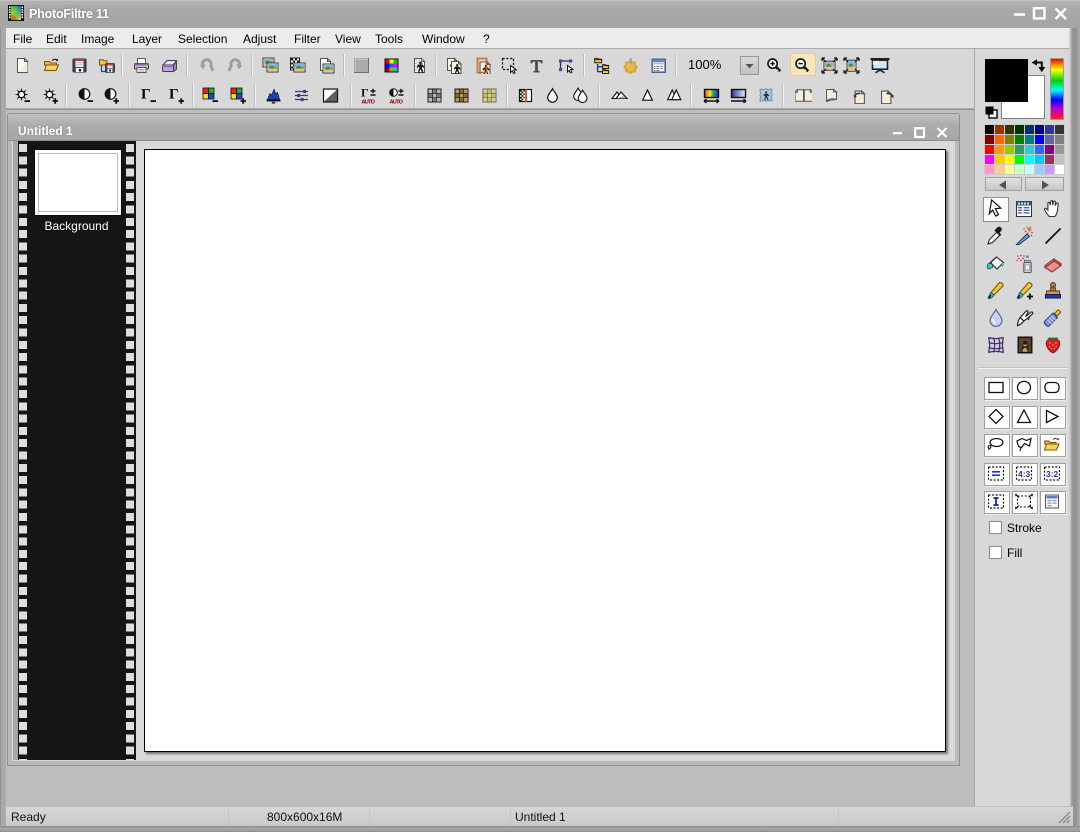 Image resolution: width=1080 pixels, height=832 pixels. Describe the element at coordinates (1052, 474) in the screenshot. I see `svg-text: 3:2` at that location.